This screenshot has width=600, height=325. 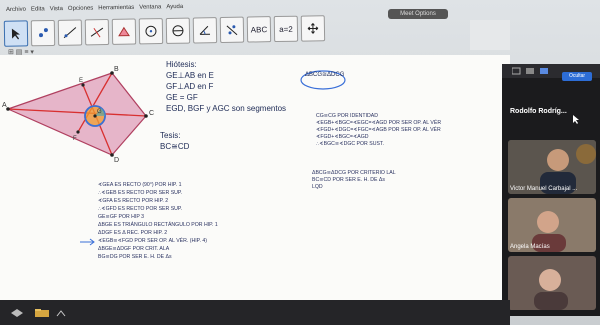 What do you see at coordinates (174, 9) in the screenshot?
I see `menu-item-help: Ayuda` at bounding box center [174, 9].